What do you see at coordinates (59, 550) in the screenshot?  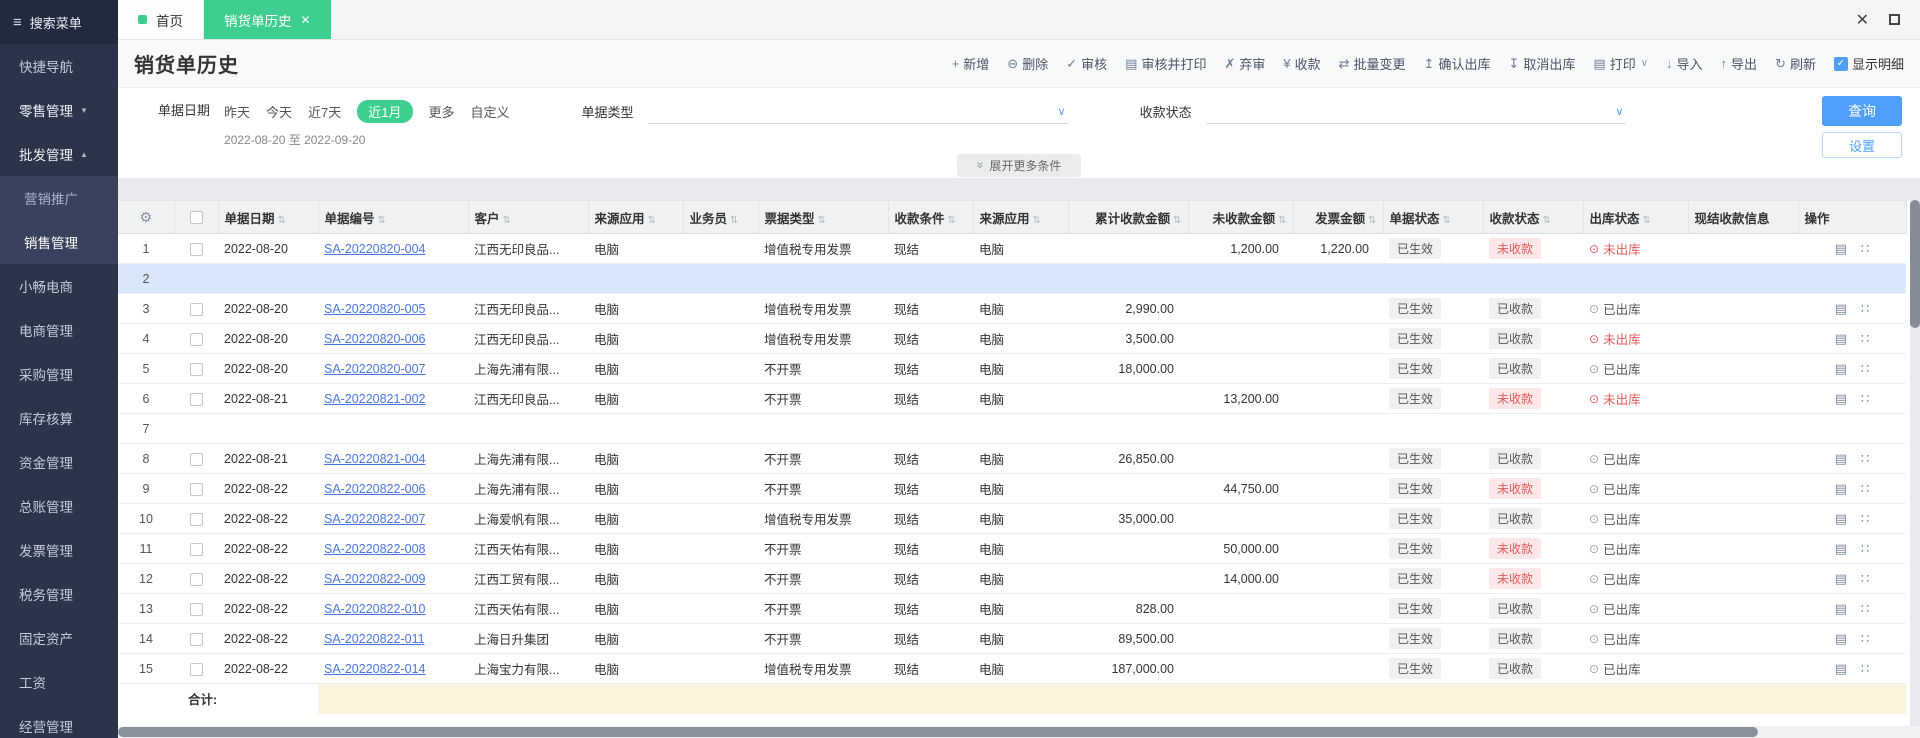 I see `sidebar-item-发票管理: 发票管理` at bounding box center [59, 550].